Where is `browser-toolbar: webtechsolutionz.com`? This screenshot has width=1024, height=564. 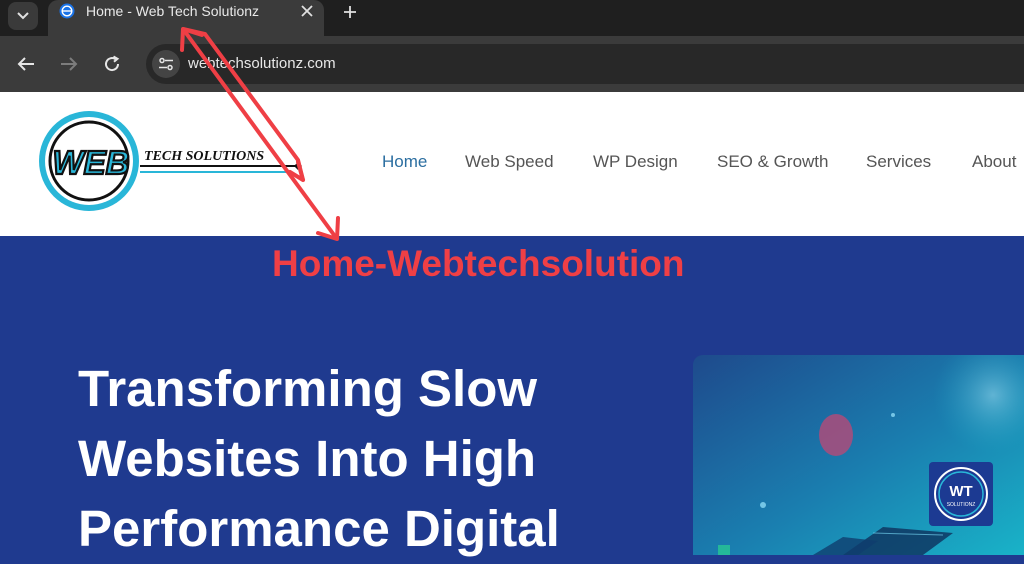
browser-toolbar: webtechsolutionz.com is located at coordinates (512, 64).